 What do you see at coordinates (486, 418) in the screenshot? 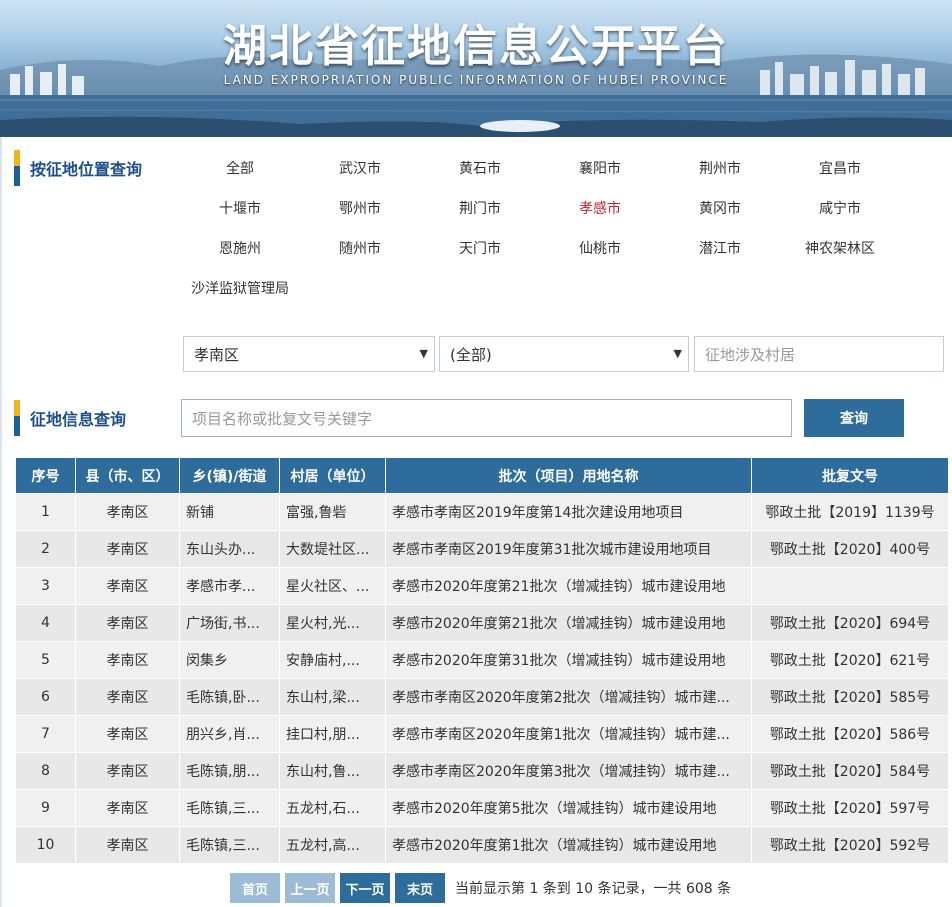
I see `keyword-input: 项目名称或批复文号关键字` at bounding box center [486, 418].